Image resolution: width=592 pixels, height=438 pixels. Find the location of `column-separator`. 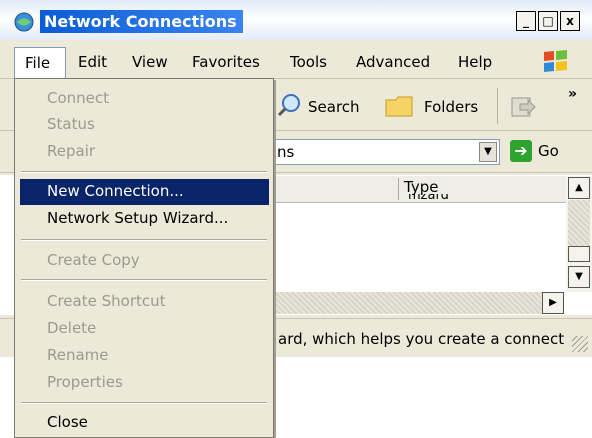

column-separator is located at coordinates (398, 189).